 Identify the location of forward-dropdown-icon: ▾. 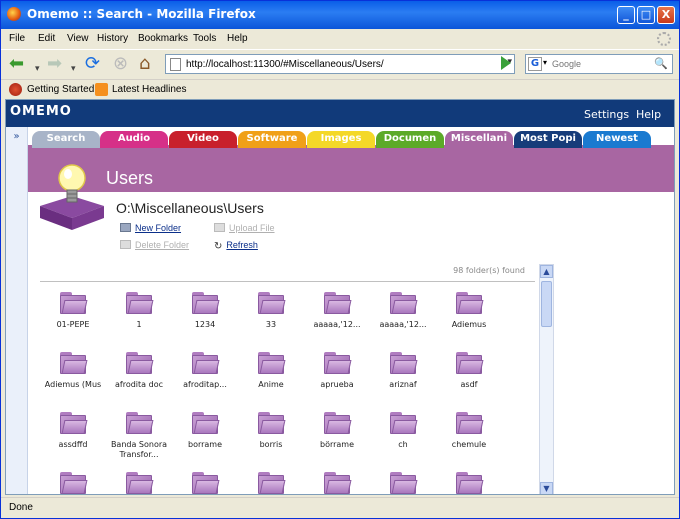
(73, 69).